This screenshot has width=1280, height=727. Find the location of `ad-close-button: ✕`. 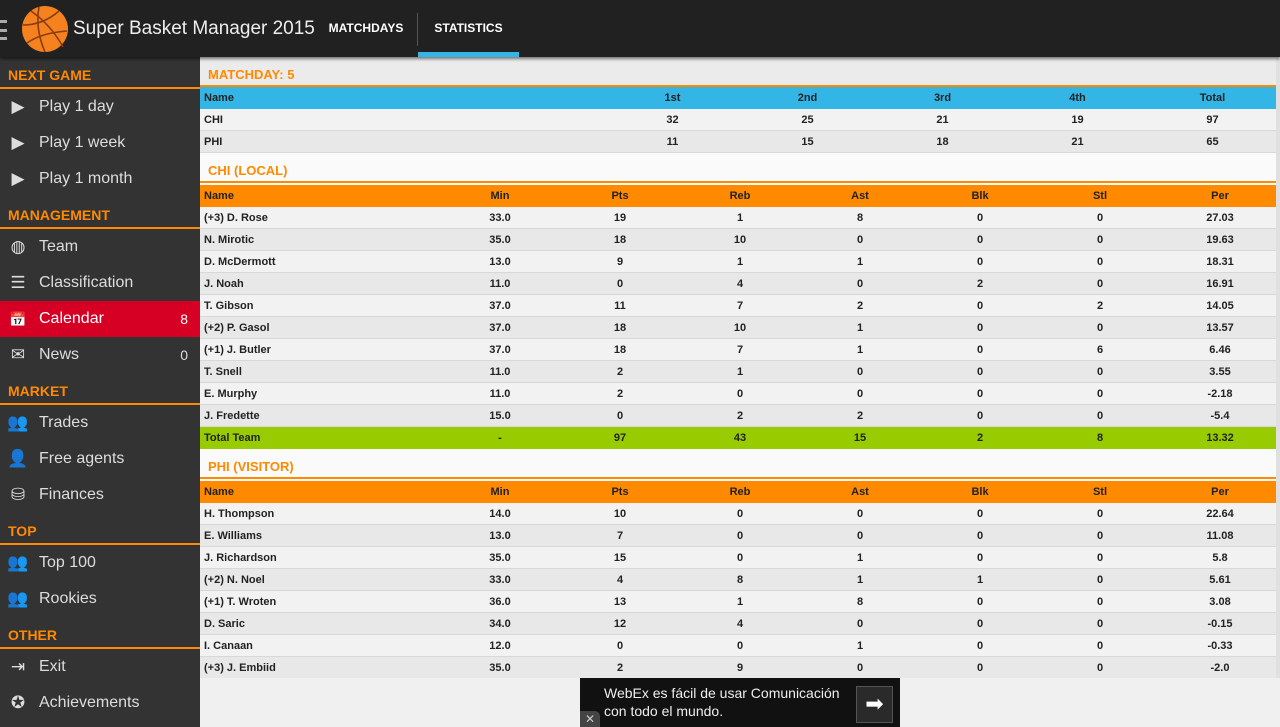

ad-close-button: ✕ is located at coordinates (590, 719).